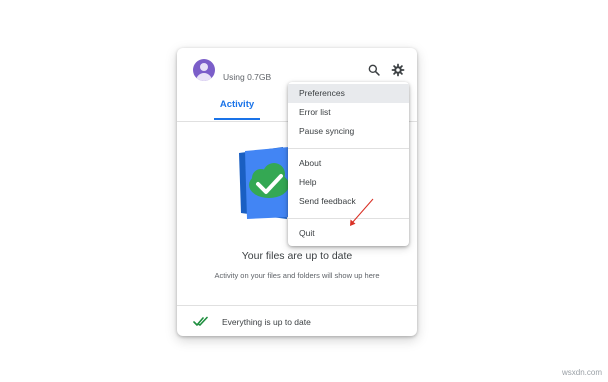 This screenshot has height=382, width=608. Describe the element at coordinates (348, 182) in the screenshot. I see `menu-item-help: Help` at that location.